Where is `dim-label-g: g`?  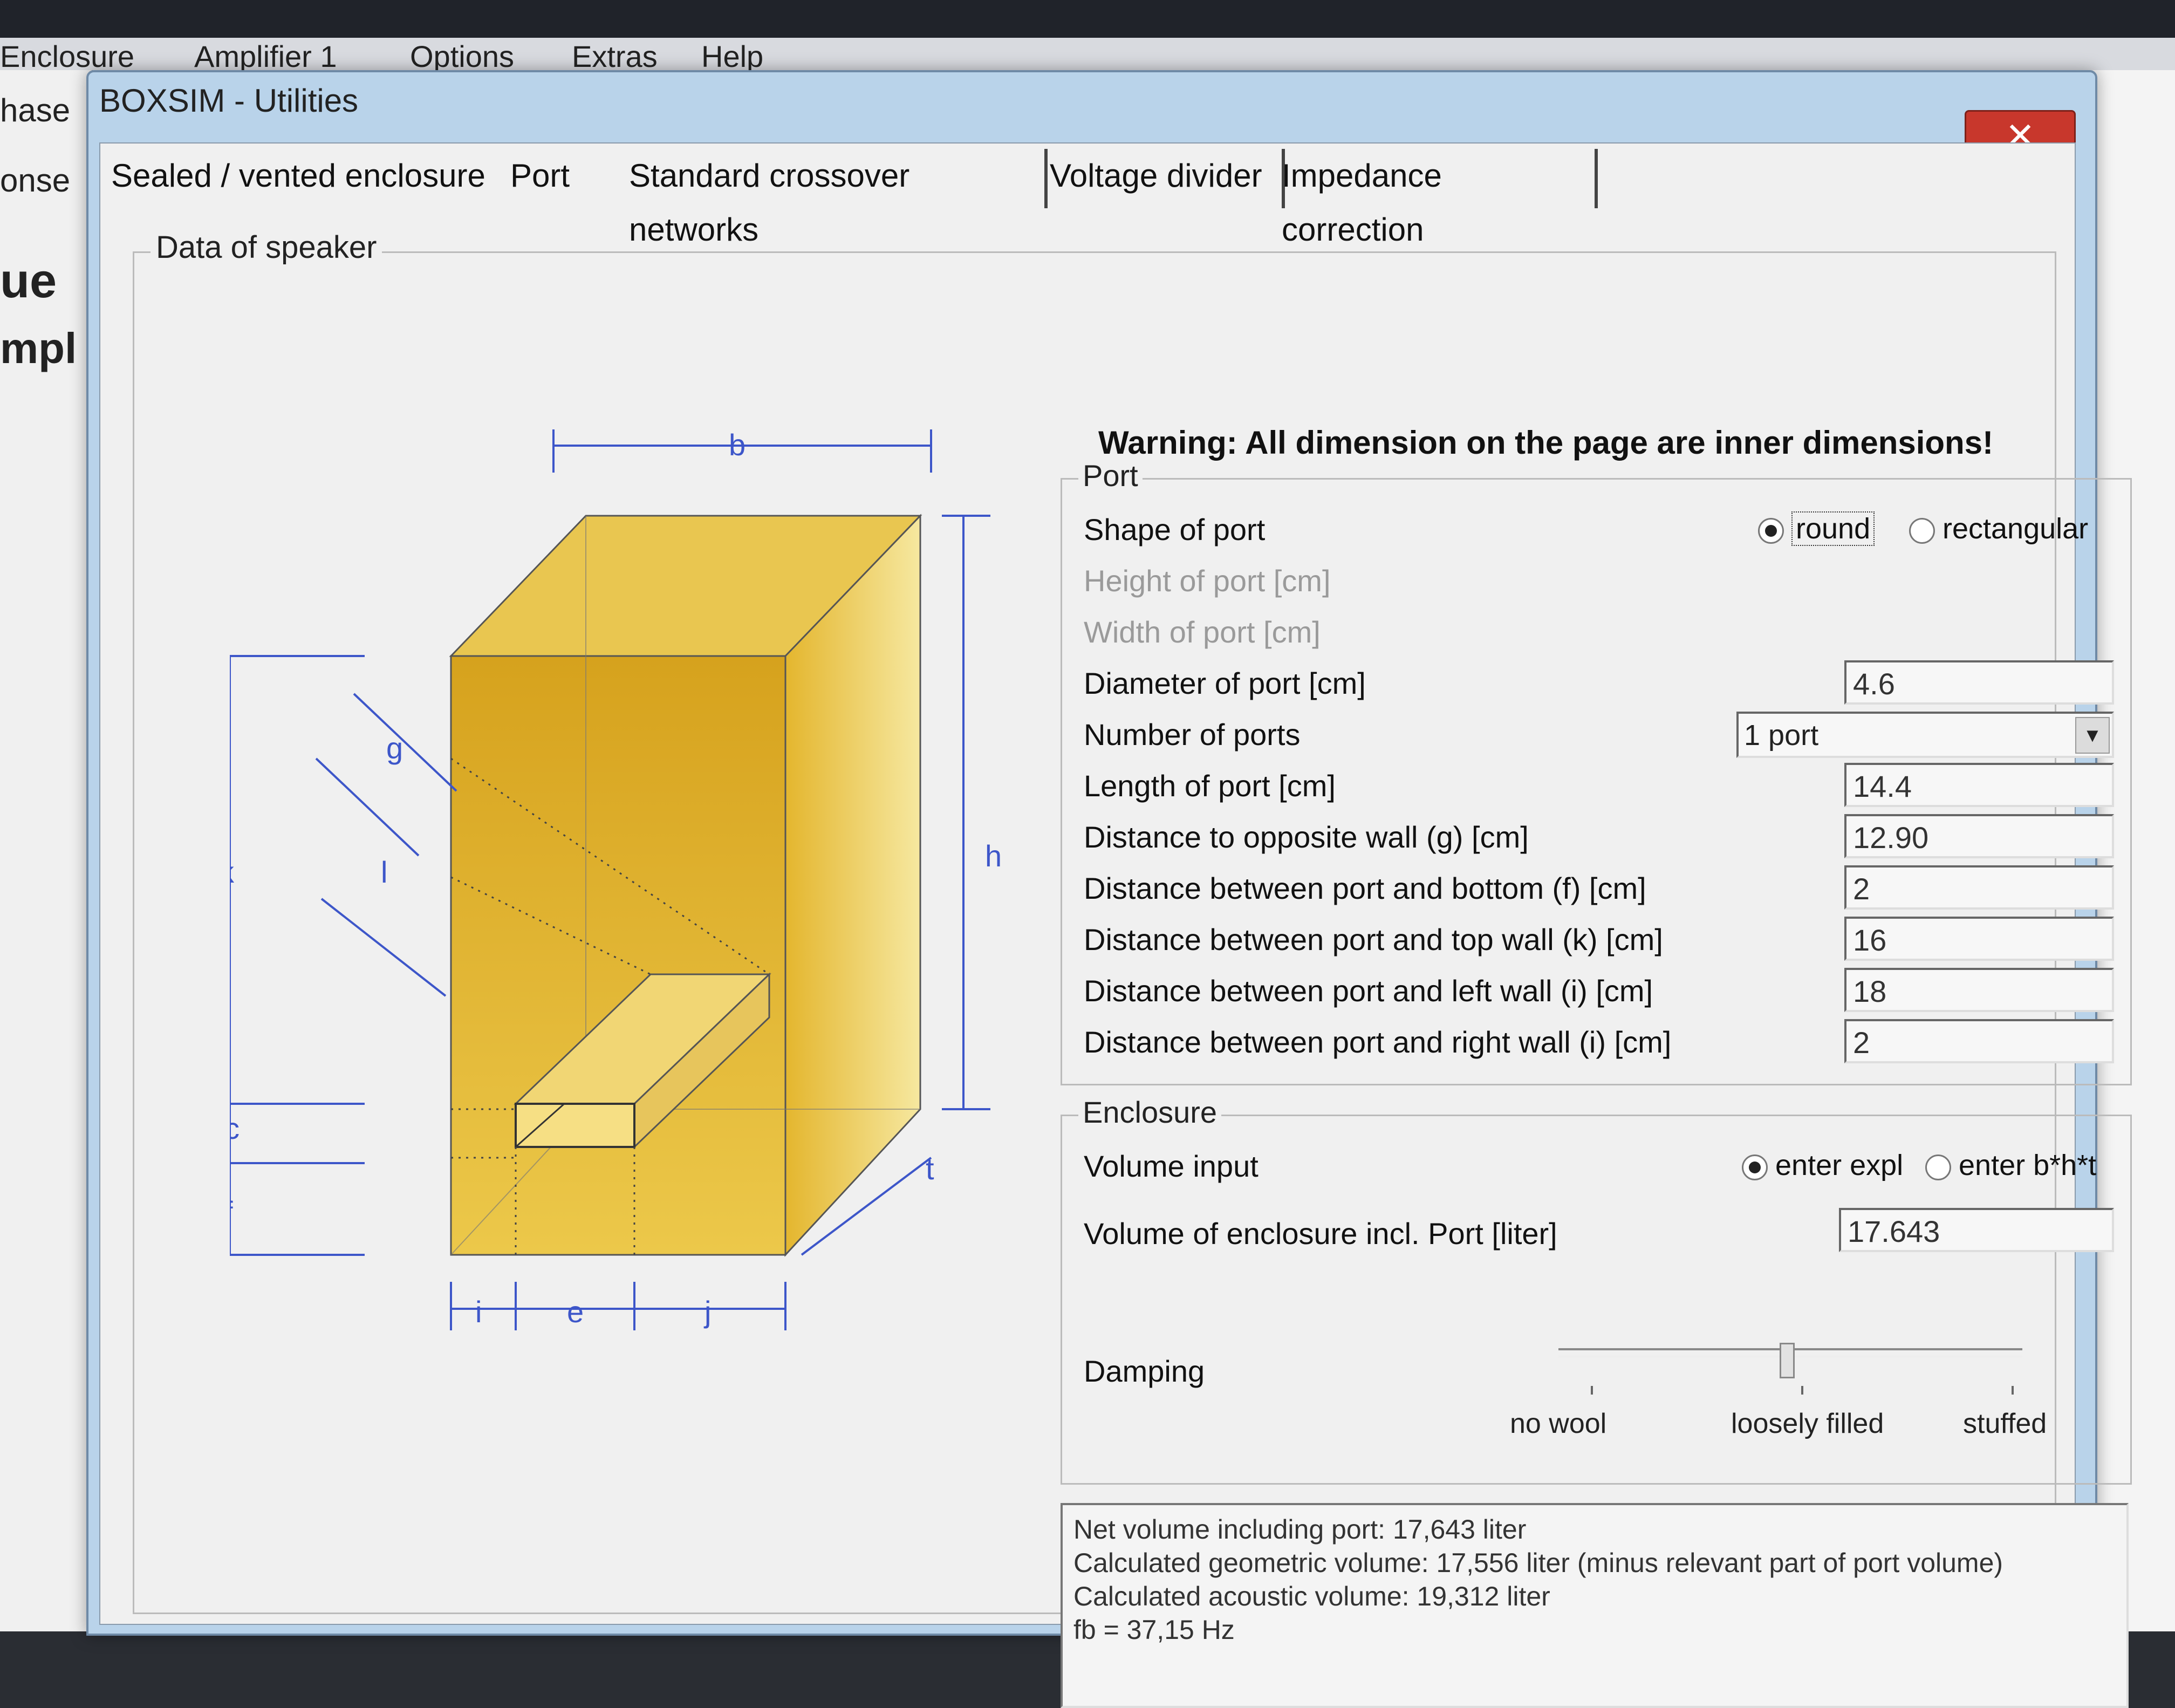
dim-label-g: g is located at coordinates (395, 748).